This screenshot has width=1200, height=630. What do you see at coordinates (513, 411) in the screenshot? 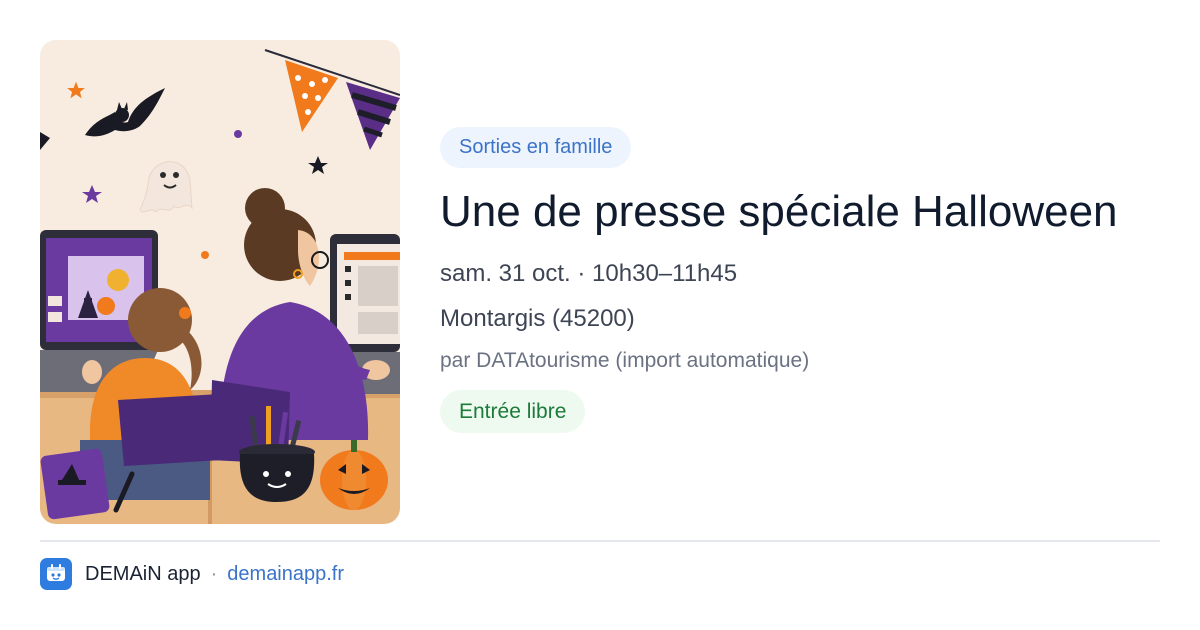
I see `price-badge: Entrée libre` at bounding box center [513, 411].